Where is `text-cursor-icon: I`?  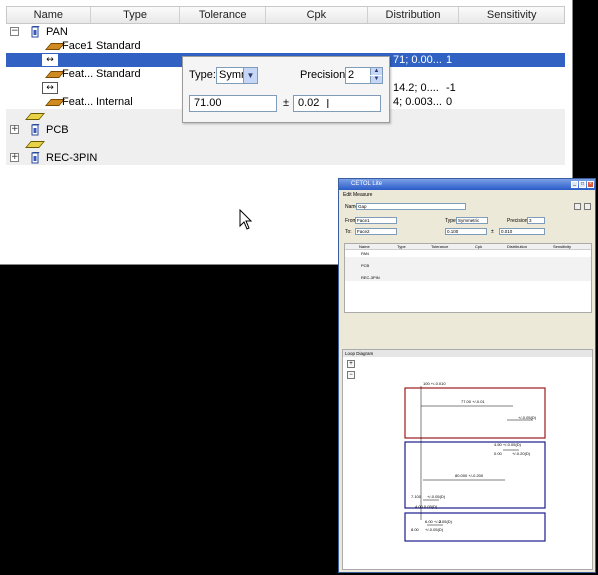
text-cursor-icon: I is located at coordinates (328, 104).